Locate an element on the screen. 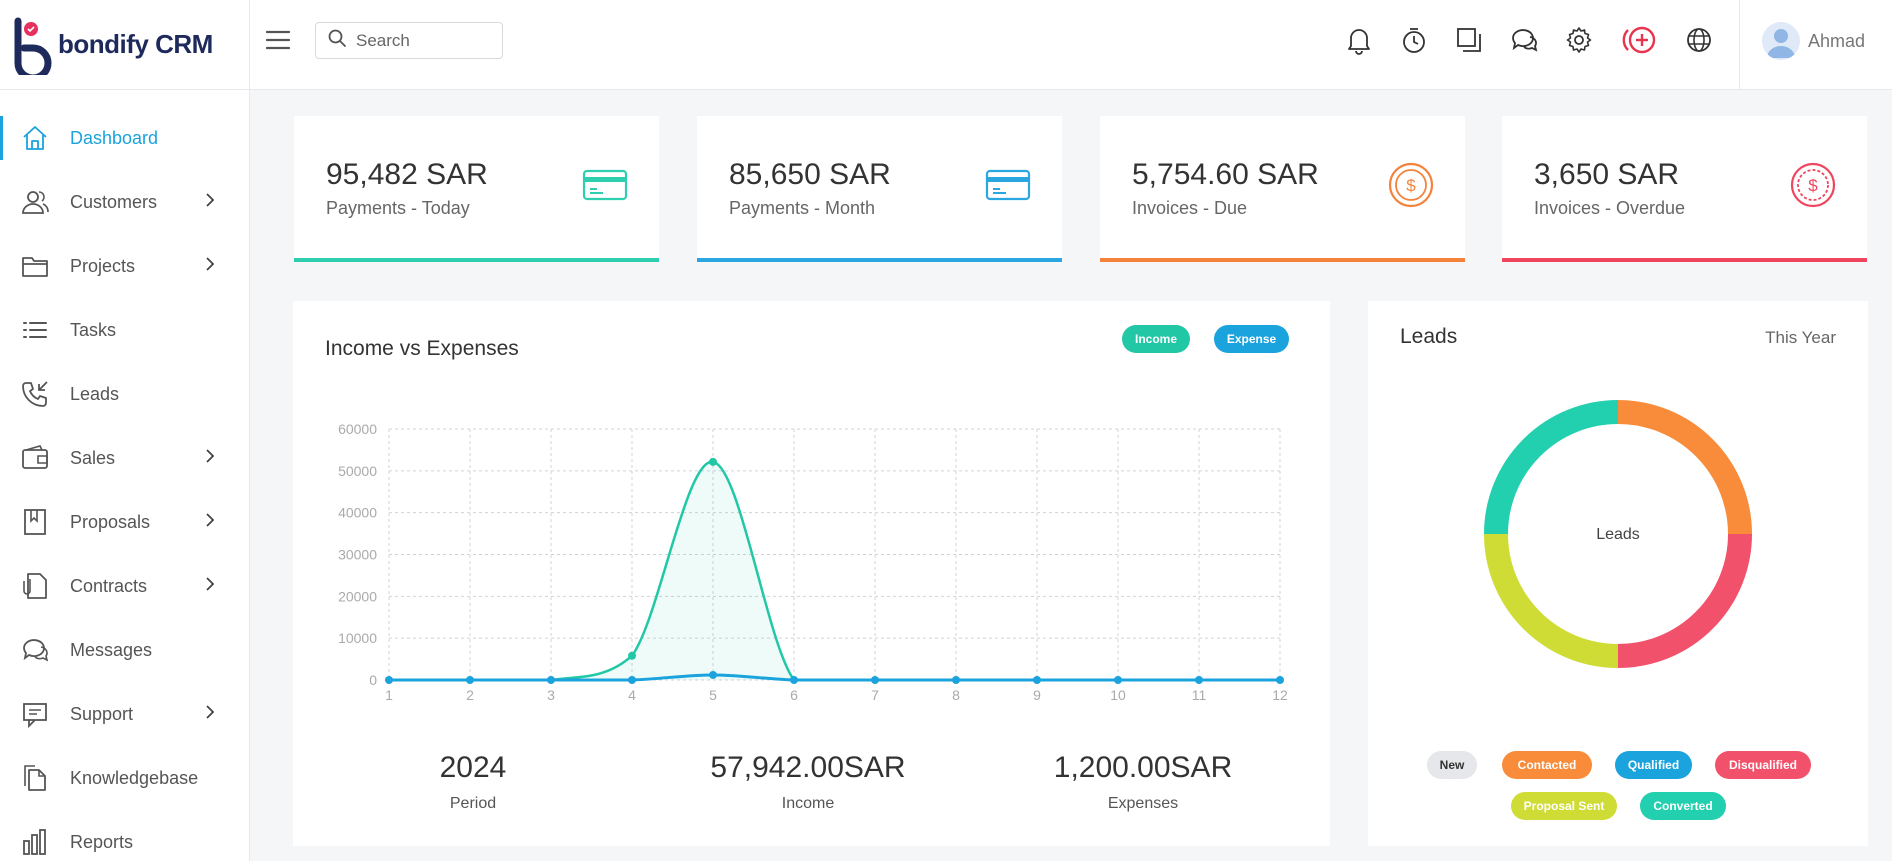 Image resolution: width=1892 pixels, height=861 pixels. x-tick-label: 10 is located at coordinates (1118, 695).